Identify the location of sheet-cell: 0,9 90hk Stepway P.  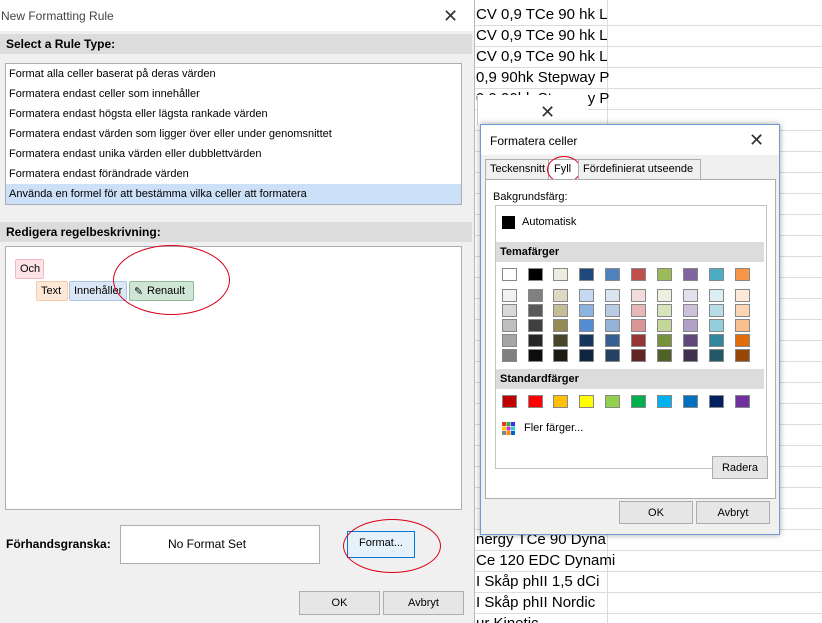
(542, 77).